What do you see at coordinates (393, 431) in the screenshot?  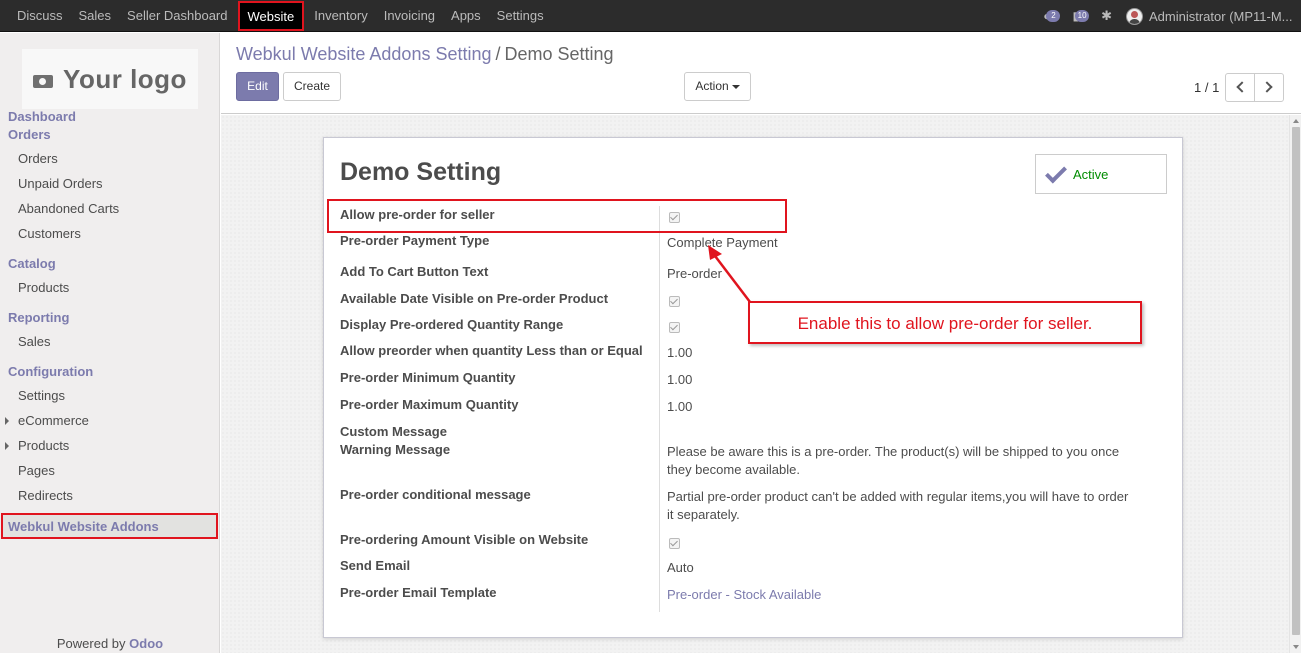 I see `field-label-custom-message: Custom Message` at bounding box center [393, 431].